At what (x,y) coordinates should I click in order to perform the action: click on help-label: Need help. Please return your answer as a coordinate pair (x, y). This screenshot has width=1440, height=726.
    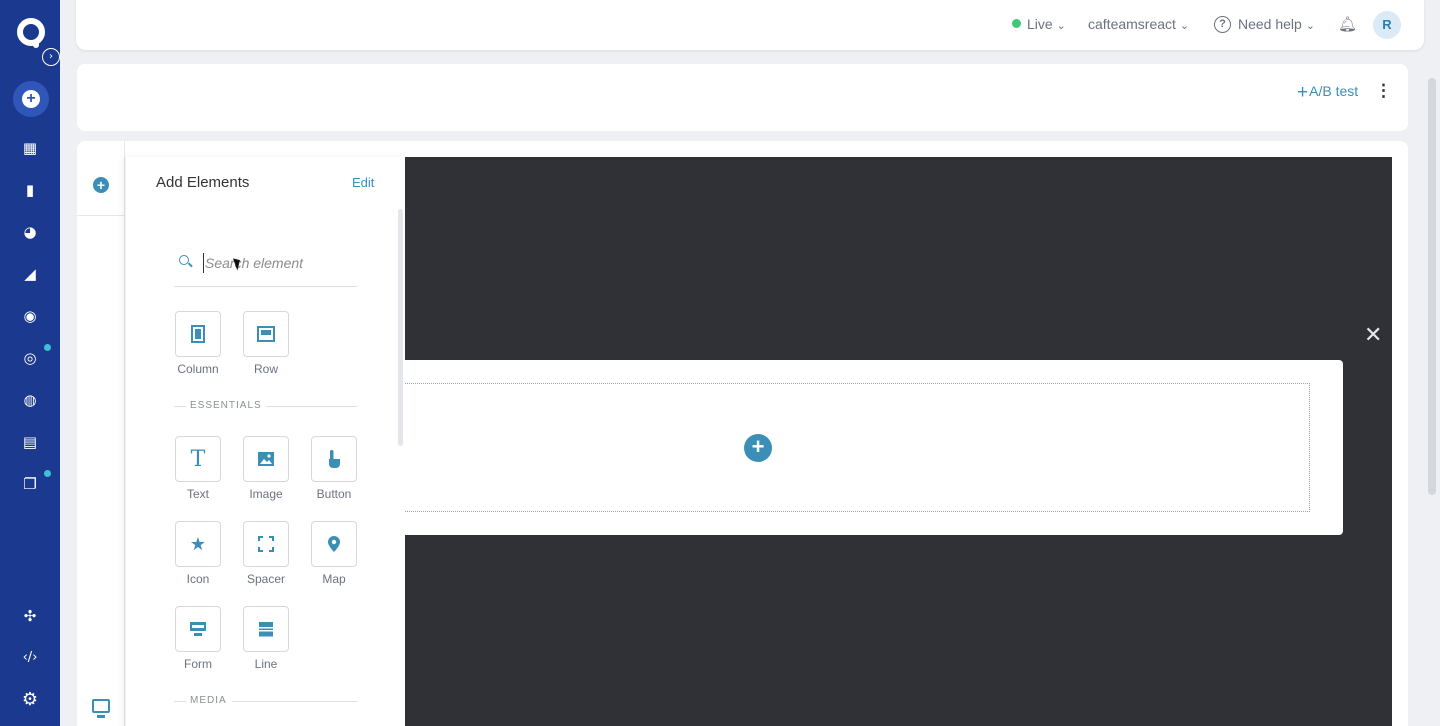
    Looking at the image, I should click on (1270, 24).